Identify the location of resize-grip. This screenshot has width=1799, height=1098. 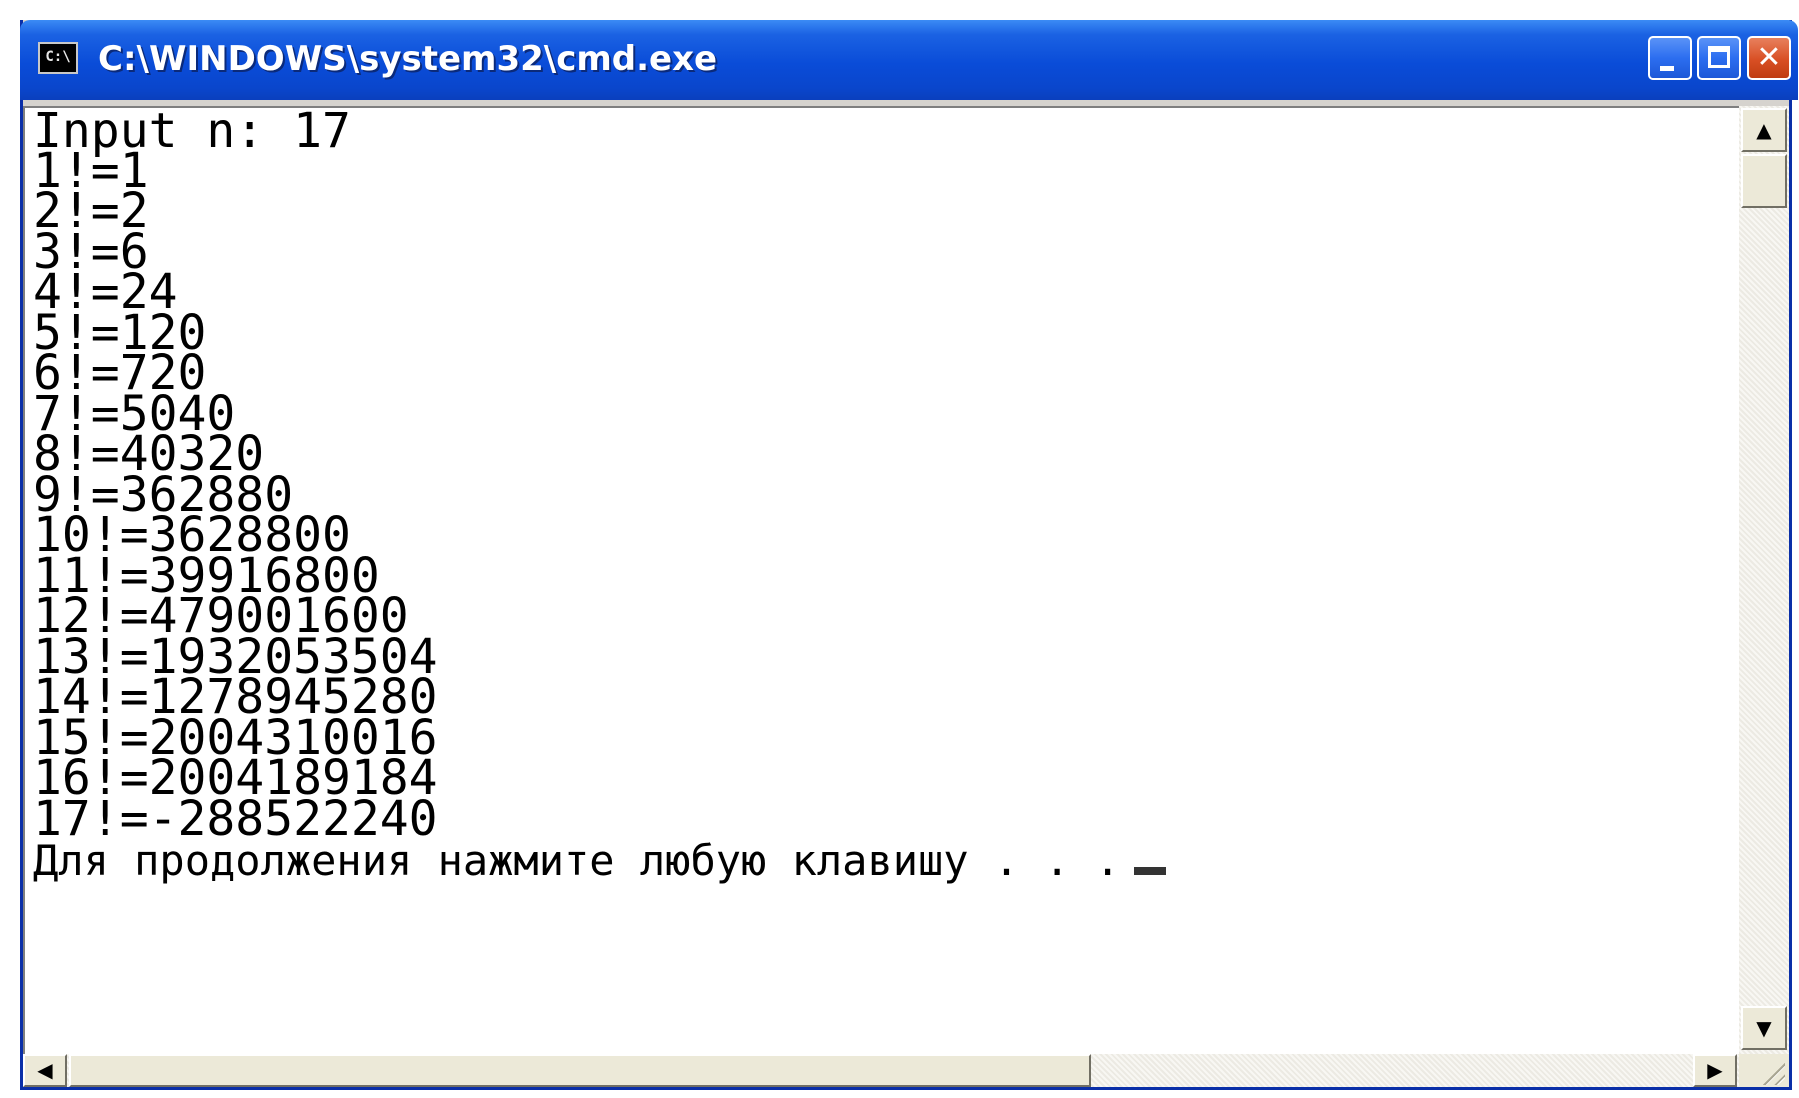
(1764, 1070).